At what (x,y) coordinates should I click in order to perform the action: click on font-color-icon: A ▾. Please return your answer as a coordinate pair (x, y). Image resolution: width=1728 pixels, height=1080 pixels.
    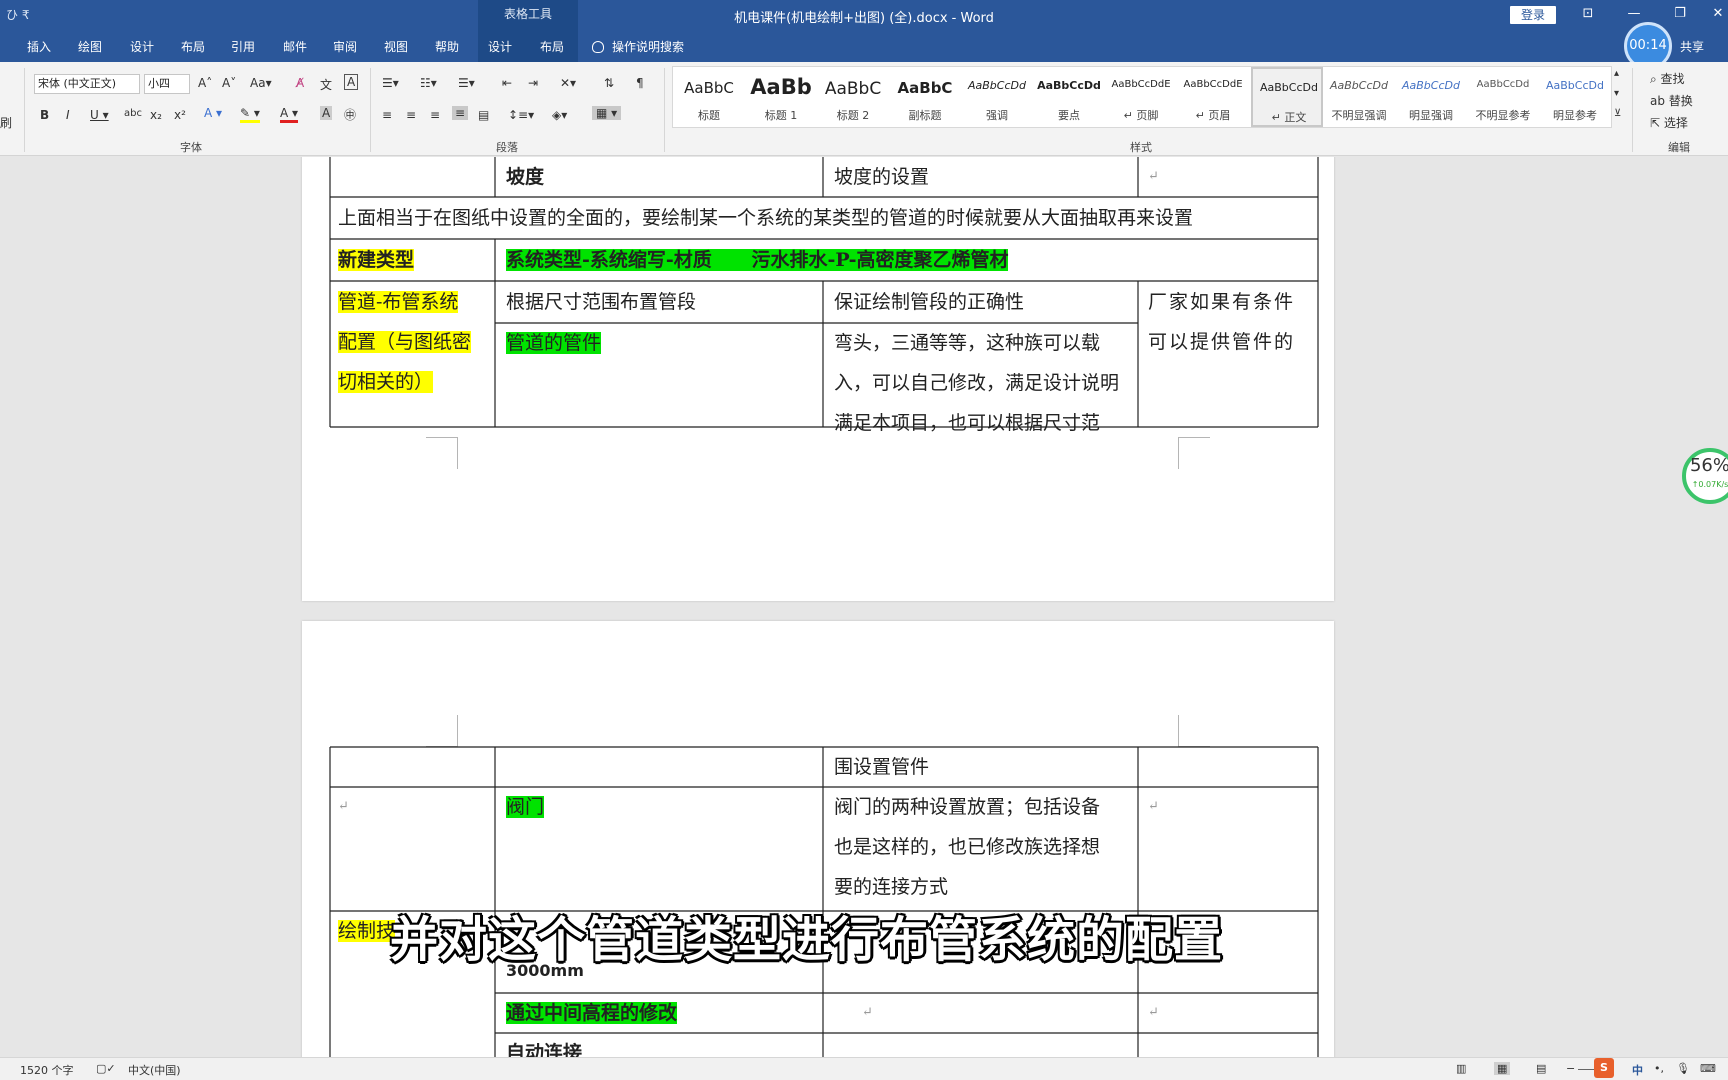
    Looking at the image, I should click on (289, 114).